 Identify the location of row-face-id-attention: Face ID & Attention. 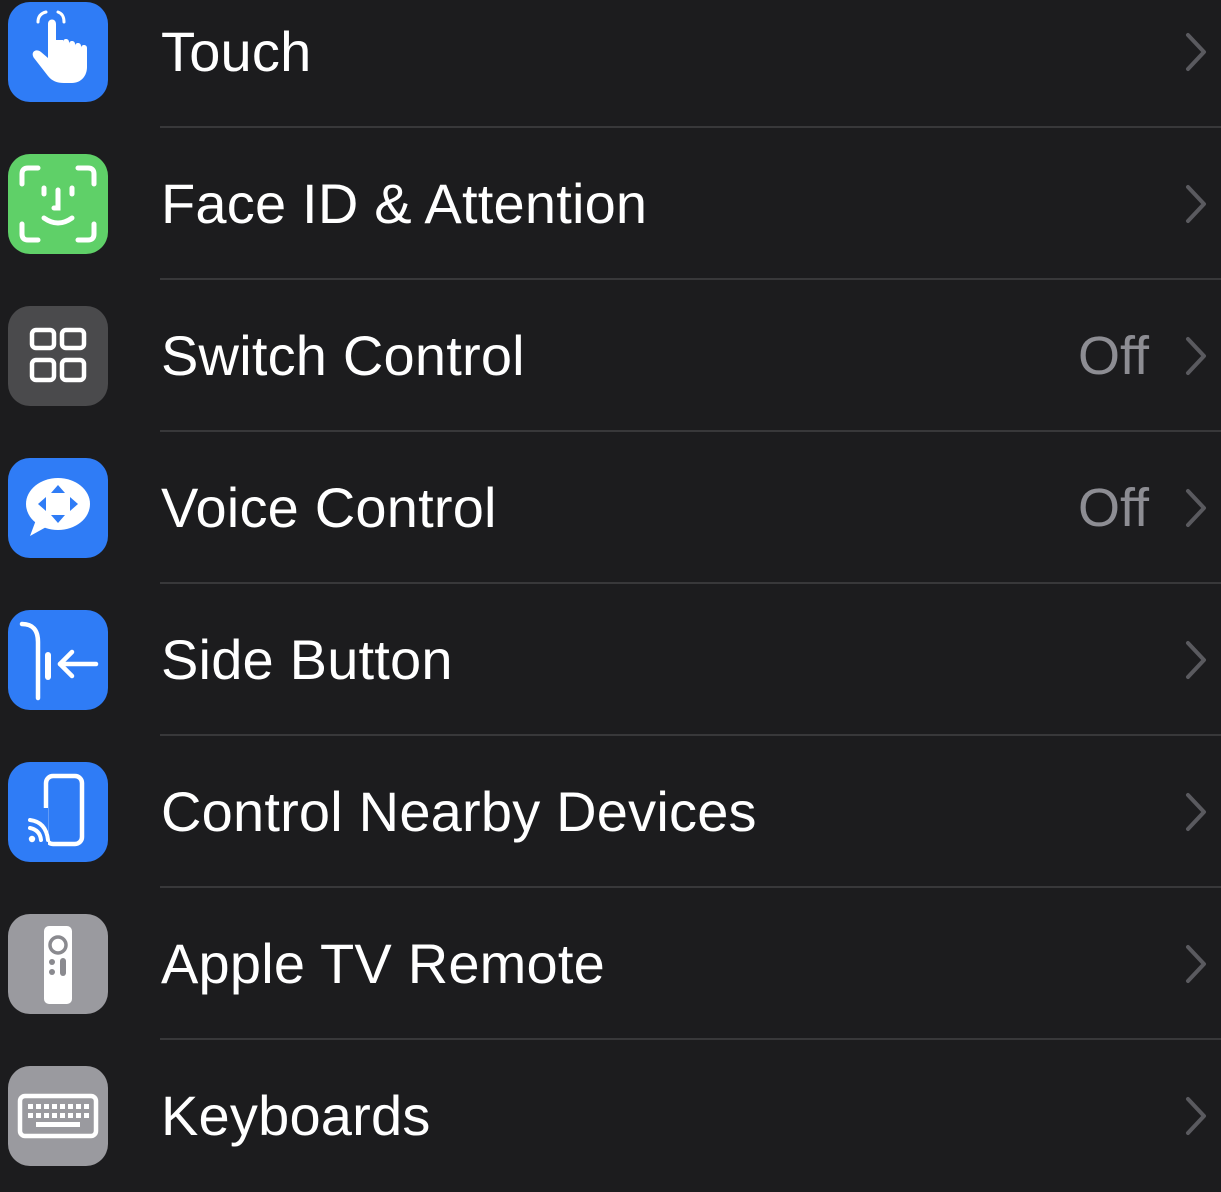
(610, 204).